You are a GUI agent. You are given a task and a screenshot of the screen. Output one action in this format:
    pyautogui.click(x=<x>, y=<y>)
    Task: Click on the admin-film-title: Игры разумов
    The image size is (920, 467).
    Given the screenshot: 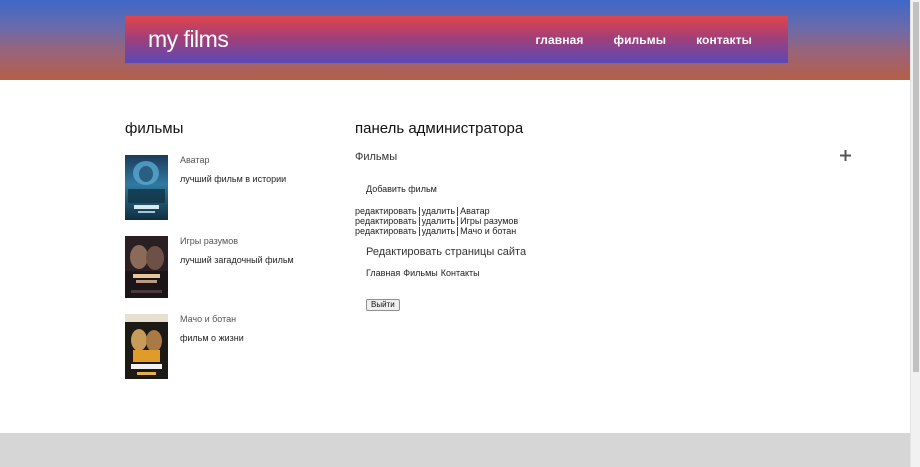 What is the action you would take?
    pyautogui.click(x=489, y=221)
    